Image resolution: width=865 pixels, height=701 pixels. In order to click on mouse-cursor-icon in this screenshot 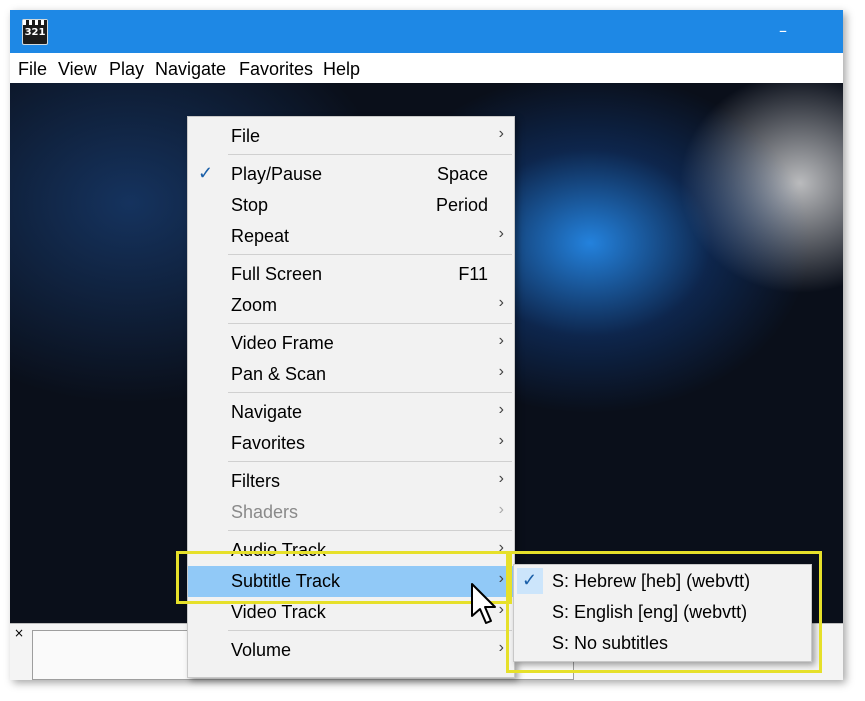, I will do `click(483, 603)`.